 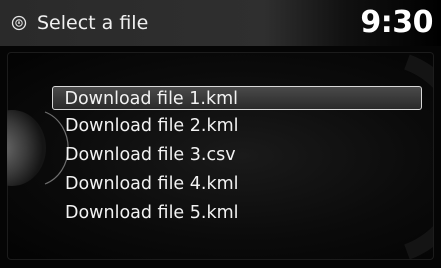 I want to click on file-item-2: Download file 2.kml, so click(x=237, y=127).